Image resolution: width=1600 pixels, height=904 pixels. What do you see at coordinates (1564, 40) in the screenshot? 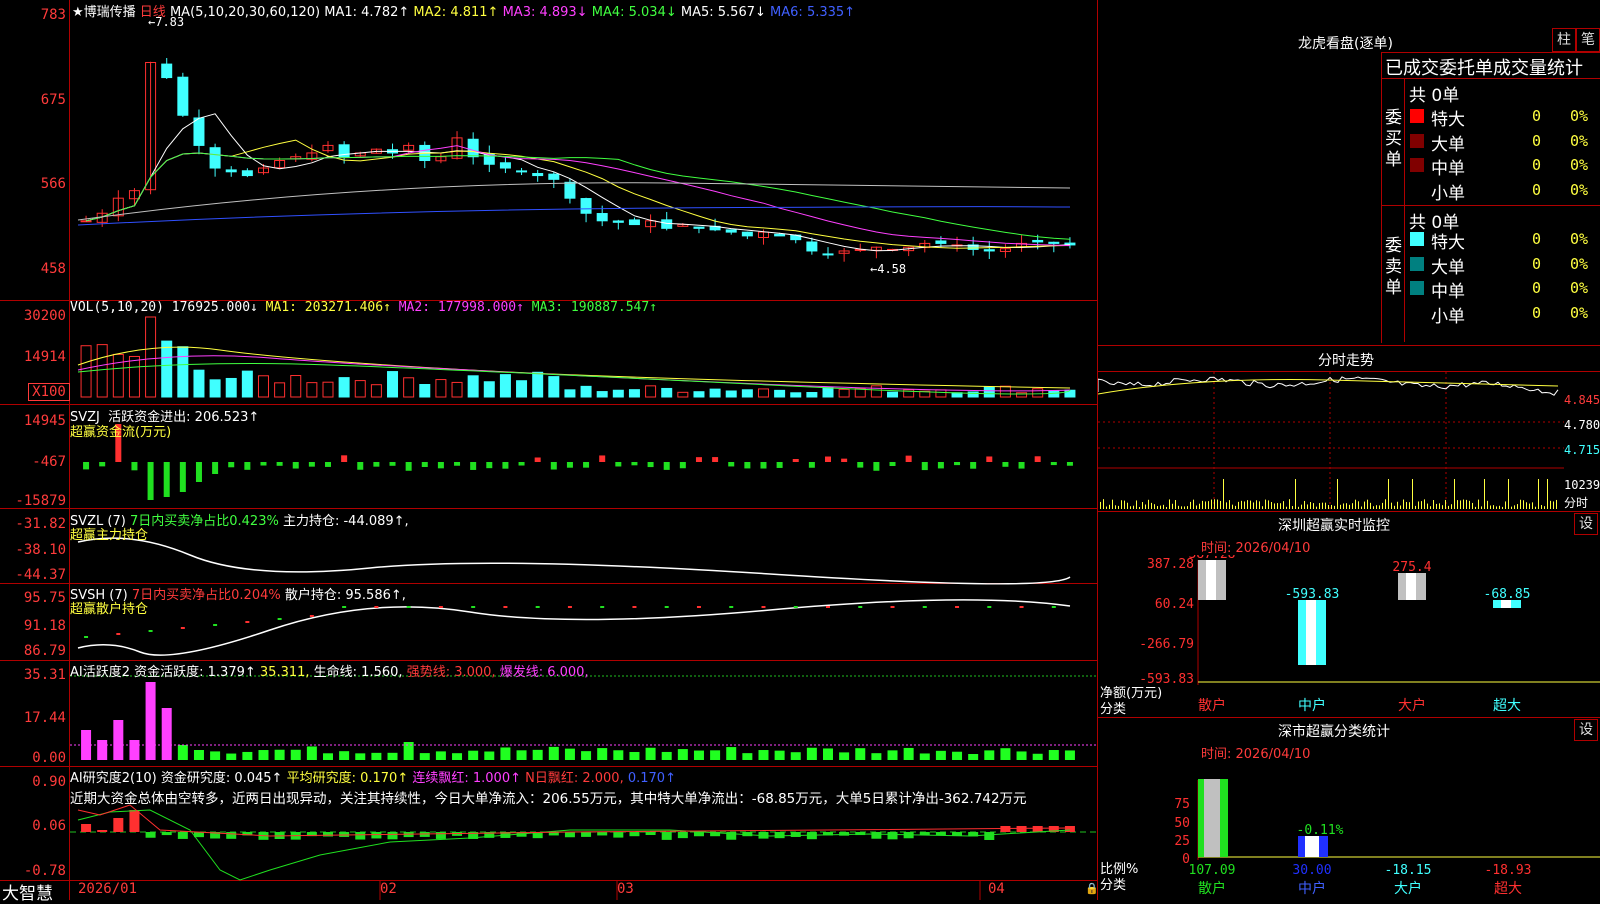
I see `bar-mode-button: 柱` at bounding box center [1564, 40].